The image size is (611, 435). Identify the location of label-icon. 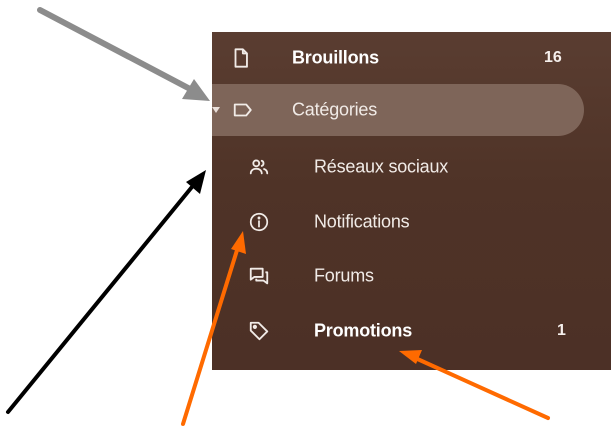
(243, 110).